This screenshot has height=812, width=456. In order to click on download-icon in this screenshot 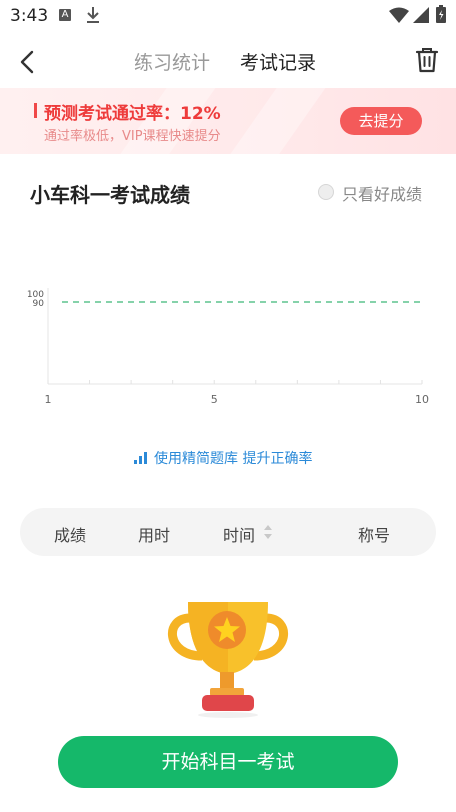, I will do `click(93, 15)`.